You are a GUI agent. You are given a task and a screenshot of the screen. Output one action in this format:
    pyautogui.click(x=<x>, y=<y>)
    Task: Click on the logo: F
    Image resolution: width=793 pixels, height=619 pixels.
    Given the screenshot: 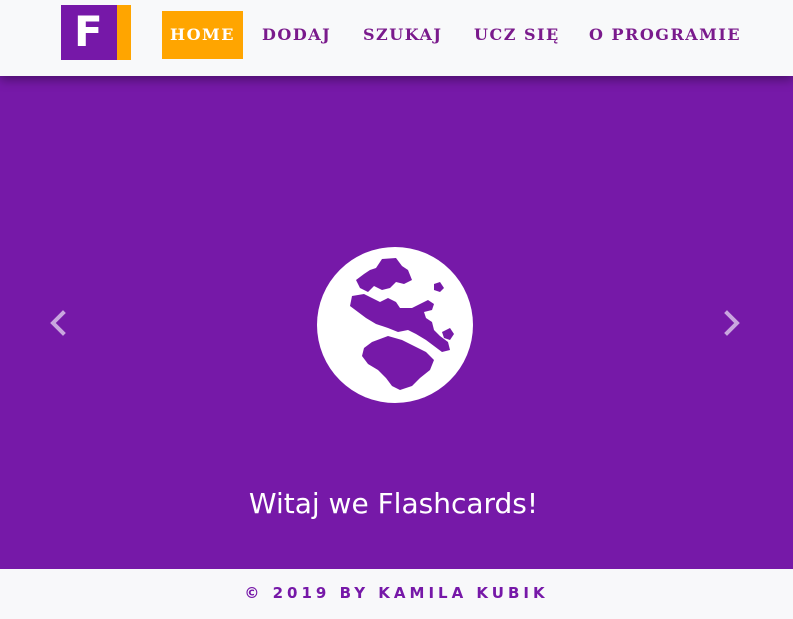 What is the action you would take?
    pyautogui.click(x=96, y=32)
    